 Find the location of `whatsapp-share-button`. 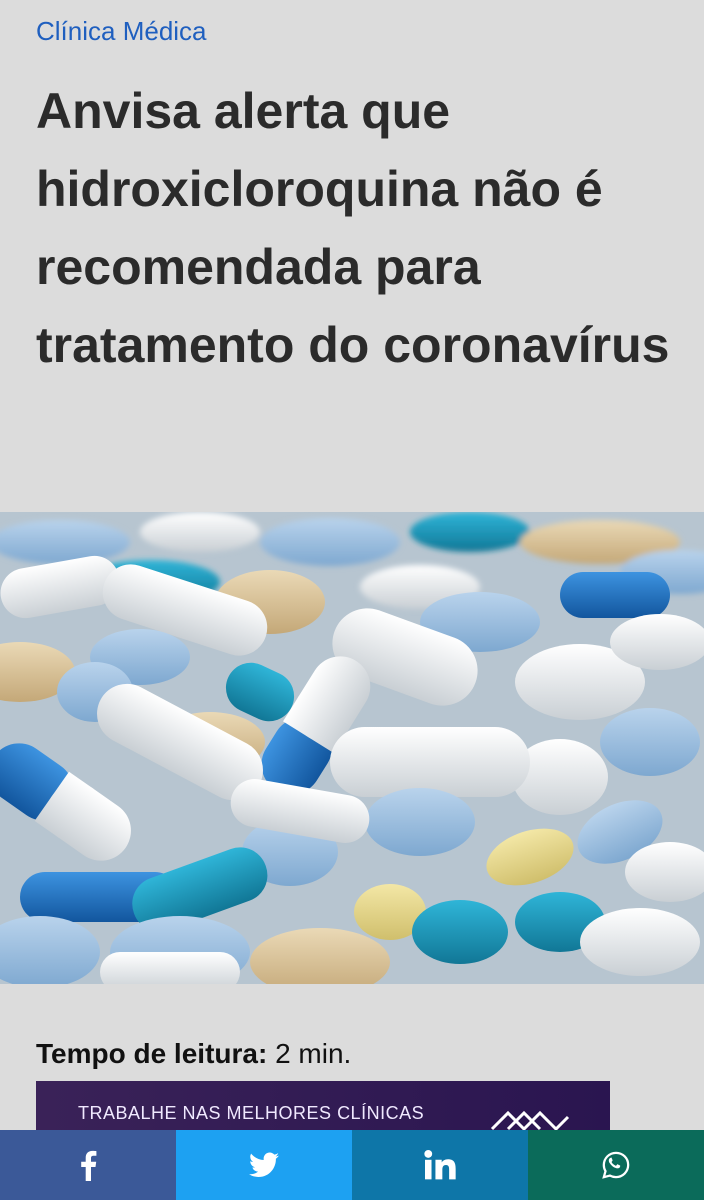

whatsapp-share-button is located at coordinates (616, 1165).